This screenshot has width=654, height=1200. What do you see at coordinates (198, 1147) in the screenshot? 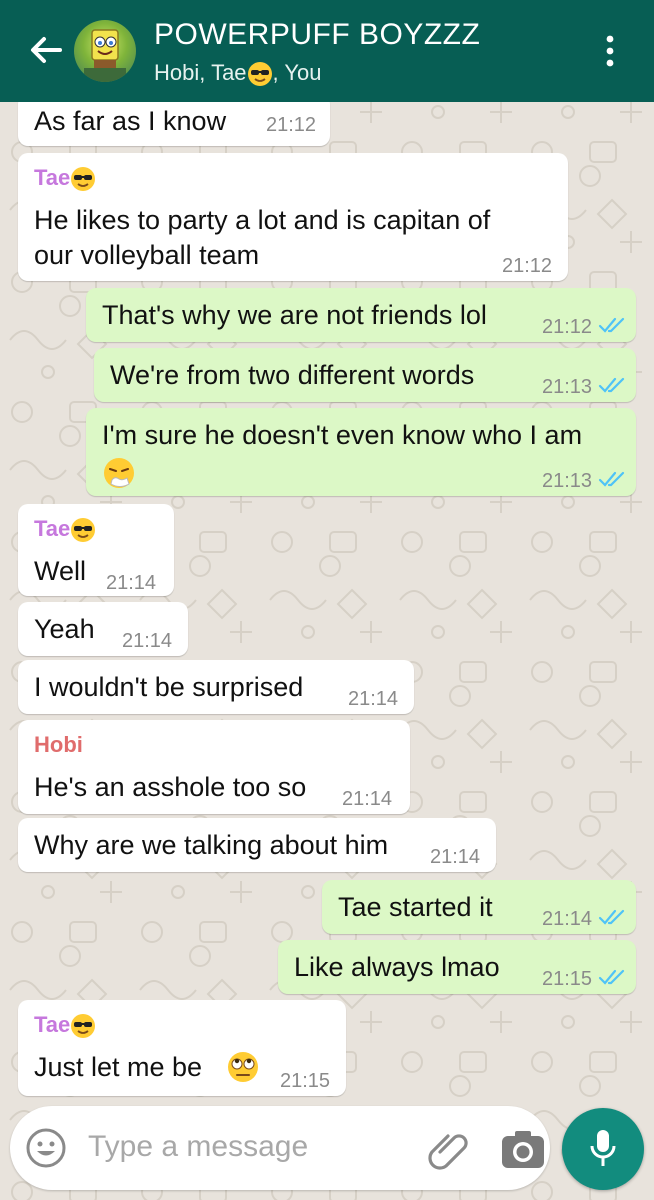
I see `message-input: Type a message` at bounding box center [198, 1147].